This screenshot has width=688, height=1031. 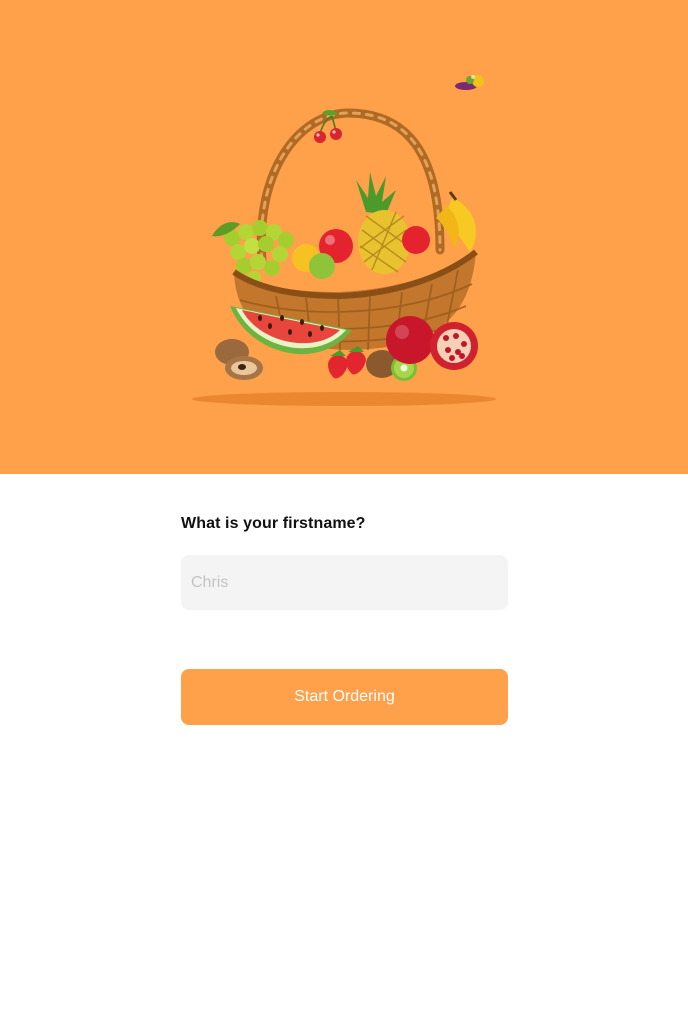 I want to click on firstname-question-label: What is your firstname?, so click(x=273, y=523).